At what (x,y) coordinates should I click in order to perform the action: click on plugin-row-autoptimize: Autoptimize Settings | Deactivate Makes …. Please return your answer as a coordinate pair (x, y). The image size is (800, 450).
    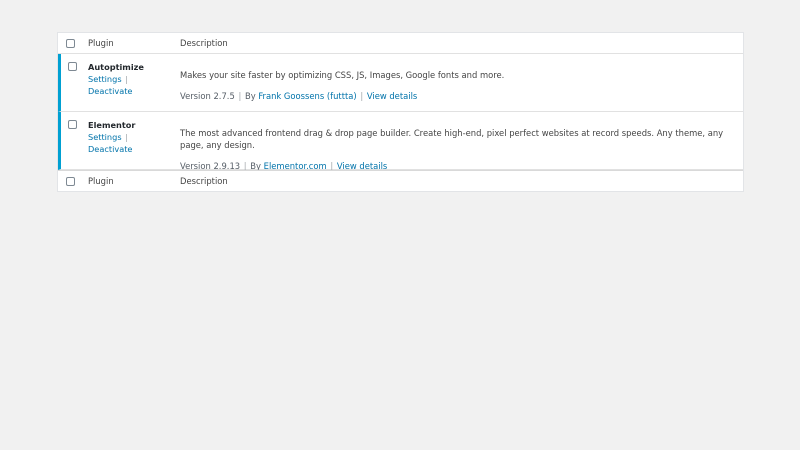
    Looking at the image, I should click on (400, 83).